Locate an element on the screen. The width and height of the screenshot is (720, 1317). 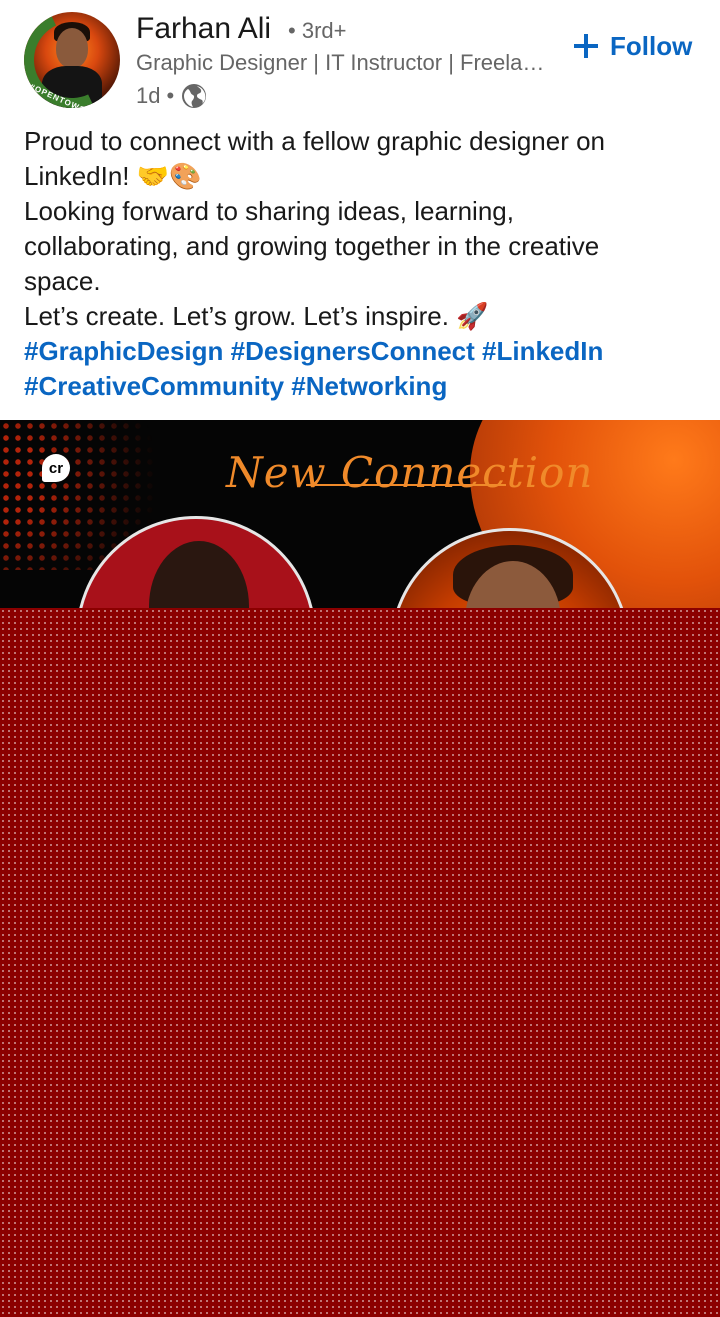
author-avatar: #OPENTOWORK is located at coordinates (72, 60).